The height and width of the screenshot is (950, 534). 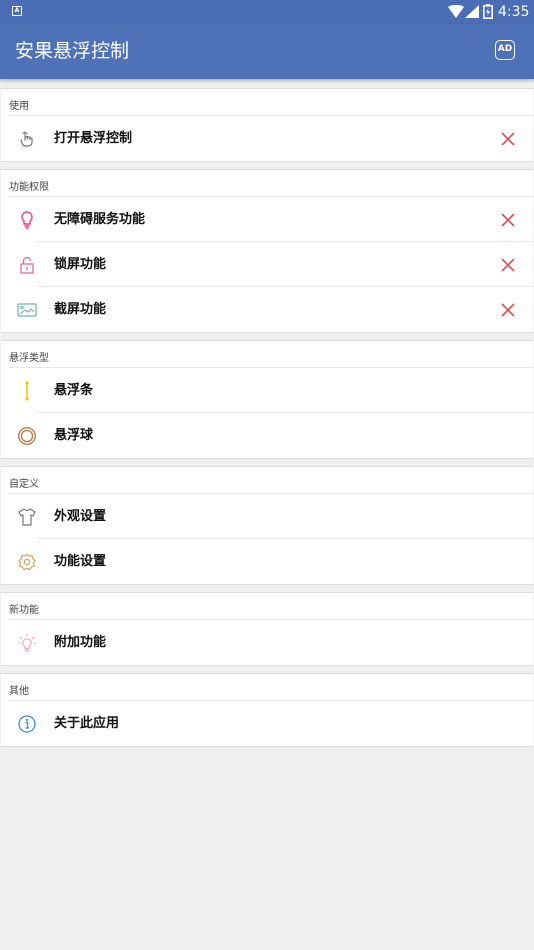 I want to click on section-header: 功能权限, so click(x=271, y=183).